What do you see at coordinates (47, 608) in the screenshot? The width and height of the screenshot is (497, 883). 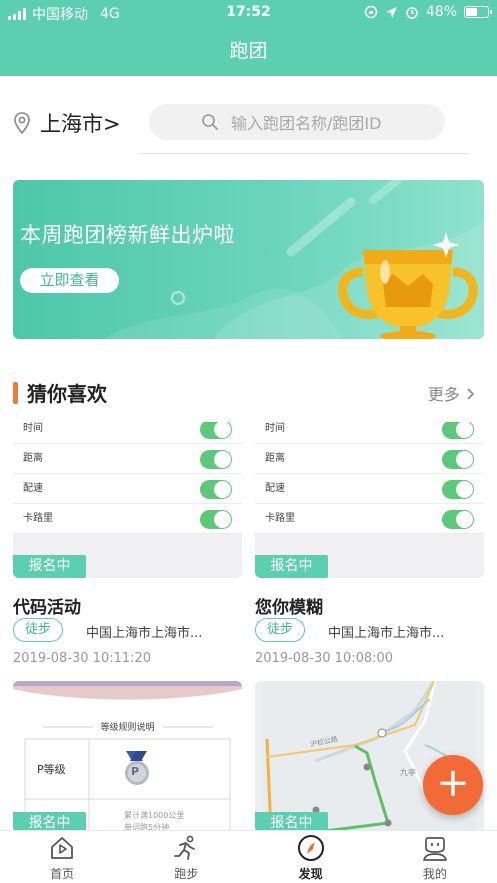 I see `activity-name: 代码活动` at bounding box center [47, 608].